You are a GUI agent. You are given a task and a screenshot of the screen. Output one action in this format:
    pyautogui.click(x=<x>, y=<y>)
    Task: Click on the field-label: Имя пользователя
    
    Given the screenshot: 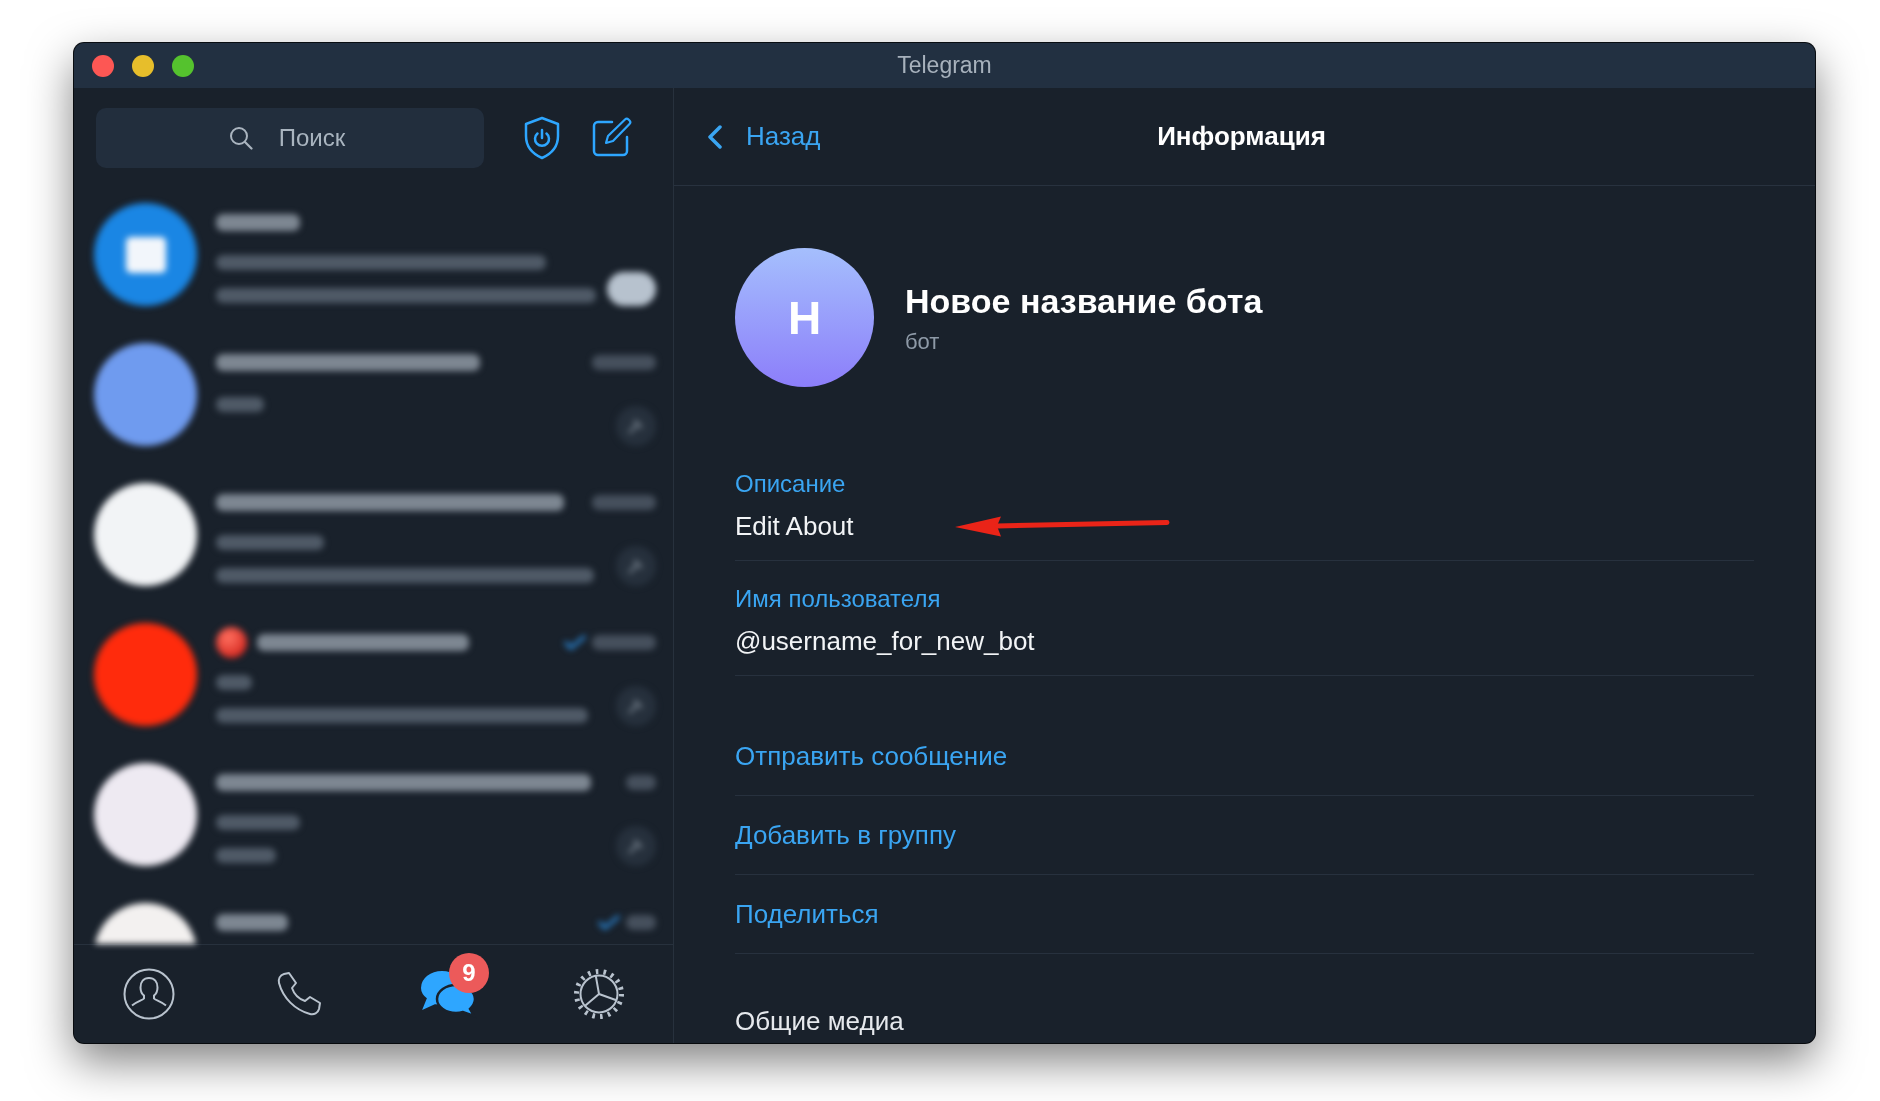 What is the action you would take?
    pyautogui.click(x=838, y=599)
    